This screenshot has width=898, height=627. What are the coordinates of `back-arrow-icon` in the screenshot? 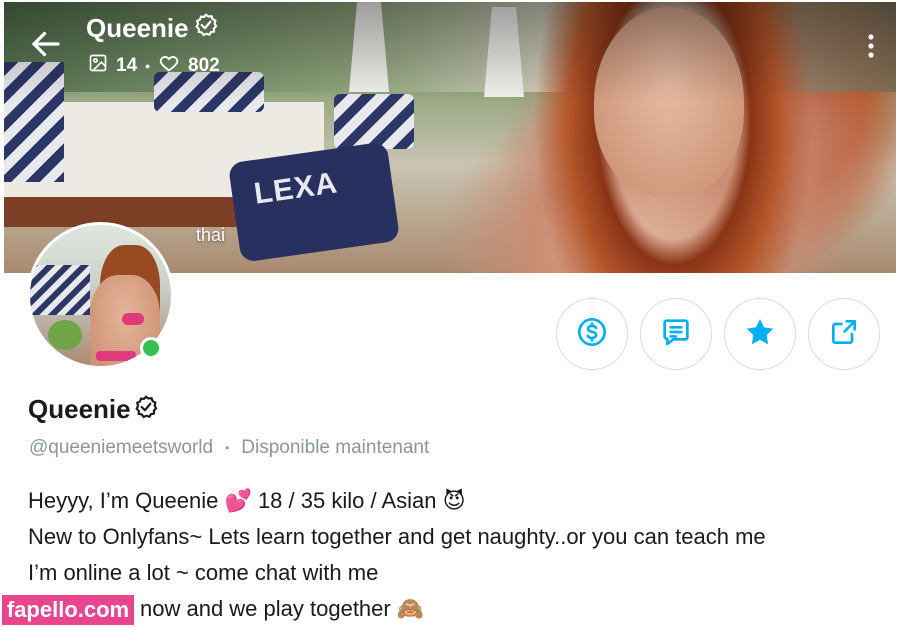 It's located at (46, 44).